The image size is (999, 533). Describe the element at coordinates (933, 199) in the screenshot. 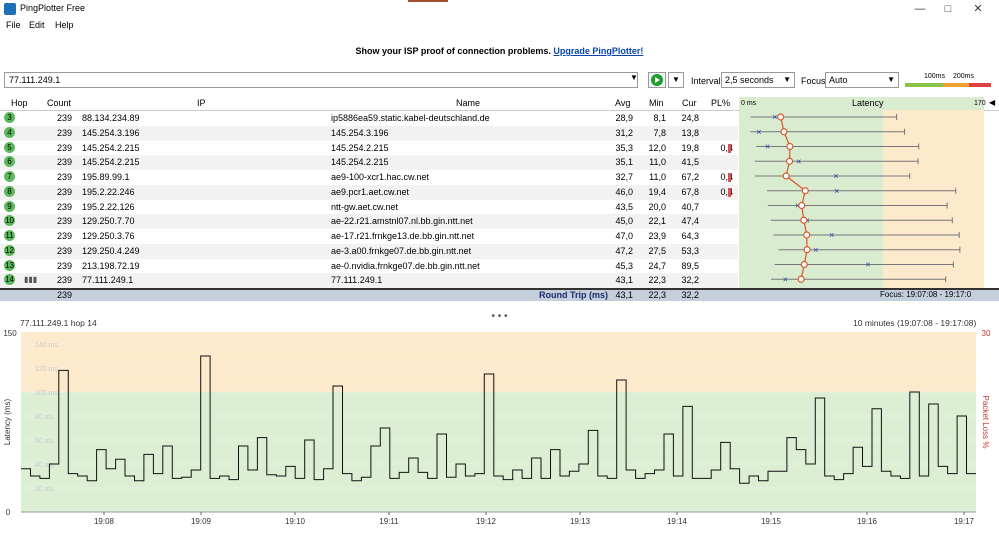

I see `latency-orange-band` at that location.